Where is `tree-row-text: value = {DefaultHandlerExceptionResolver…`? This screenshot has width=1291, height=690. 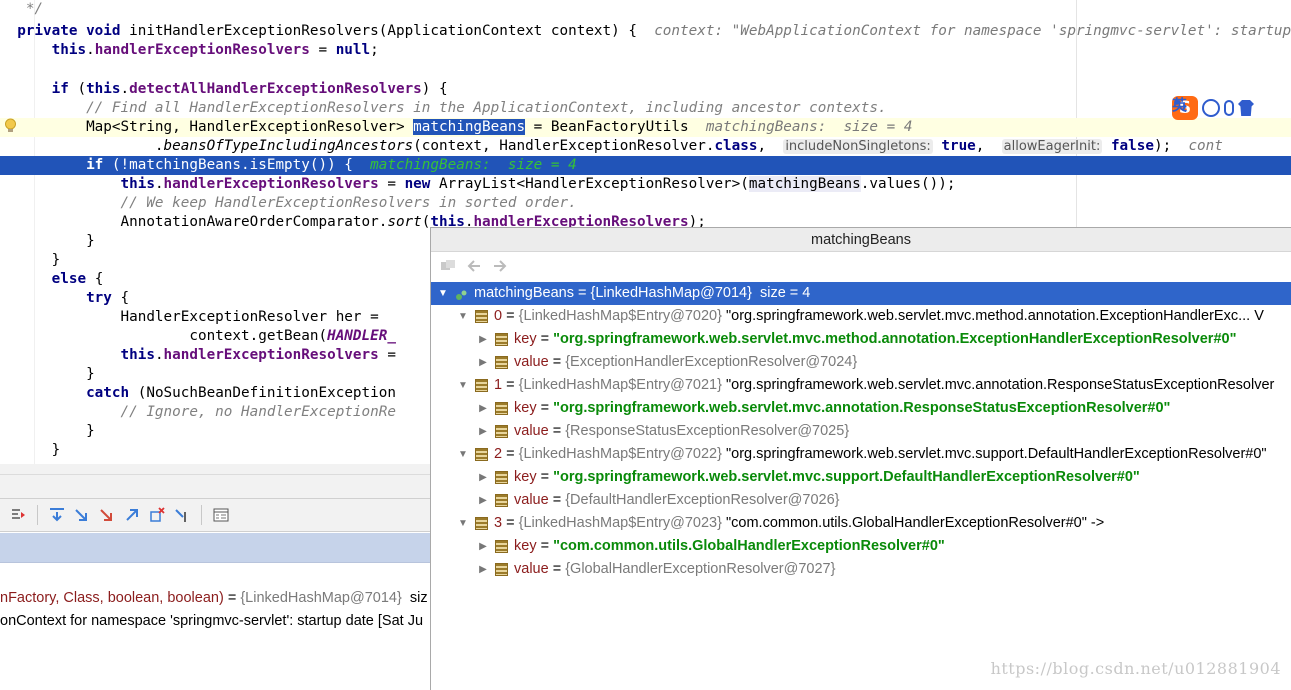 tree-row-text: value = {DefaultHandlerExceptionResolver… is located at coordinates (677, 500).